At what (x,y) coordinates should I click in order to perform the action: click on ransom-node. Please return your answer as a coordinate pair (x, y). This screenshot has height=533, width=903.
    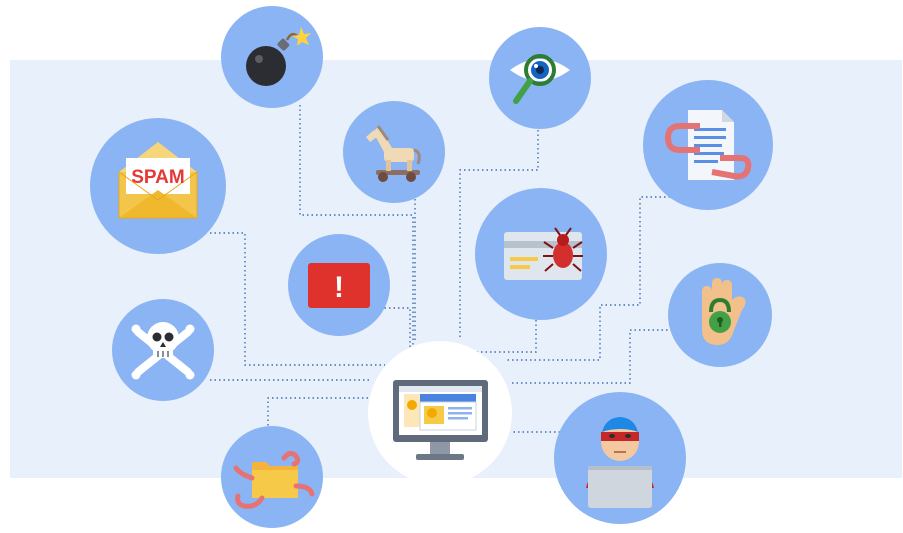
    Looking at the image, I should click on (720, 315).